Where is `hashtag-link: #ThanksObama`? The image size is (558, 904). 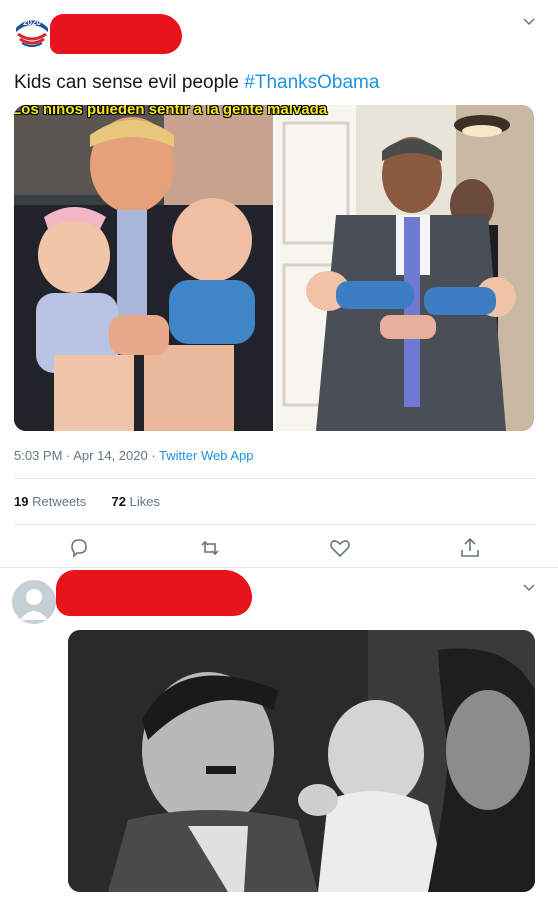 hashtag-link: #ThanksObama is located at coordinates (311, 82).